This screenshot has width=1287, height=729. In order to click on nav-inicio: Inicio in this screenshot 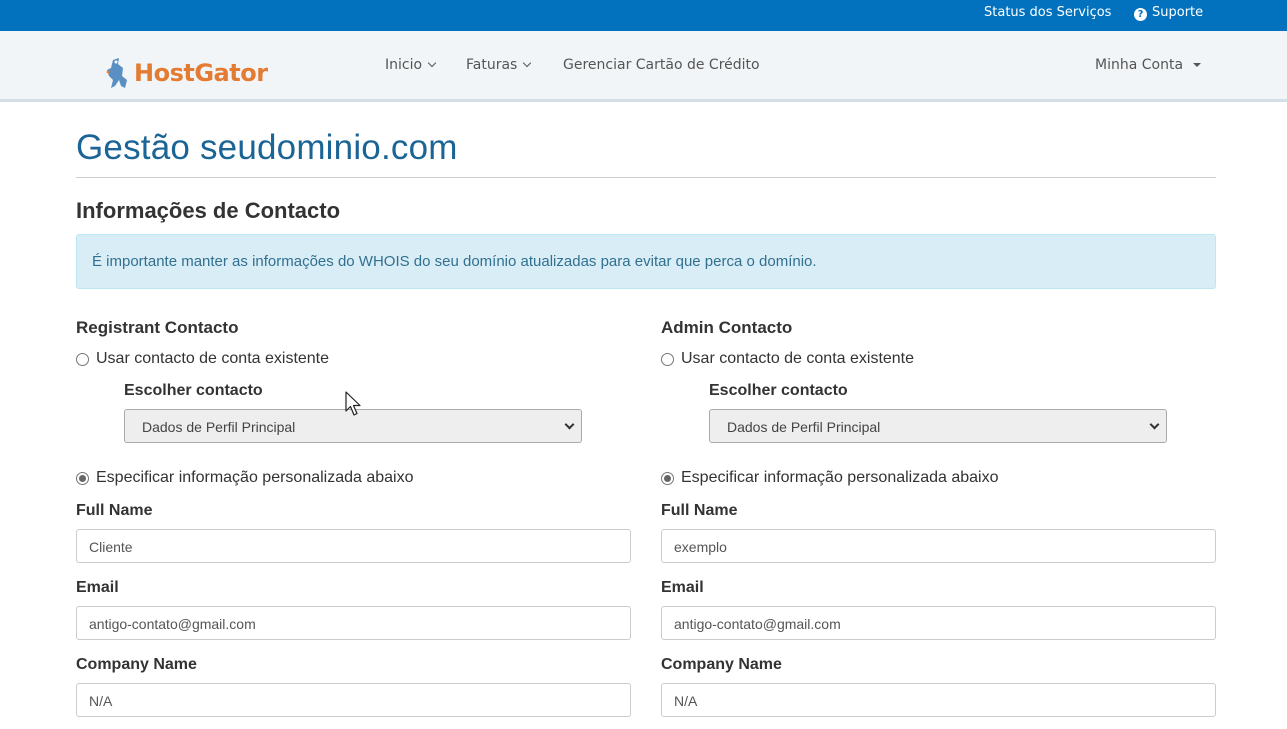, I will do `click(411, 65)`.